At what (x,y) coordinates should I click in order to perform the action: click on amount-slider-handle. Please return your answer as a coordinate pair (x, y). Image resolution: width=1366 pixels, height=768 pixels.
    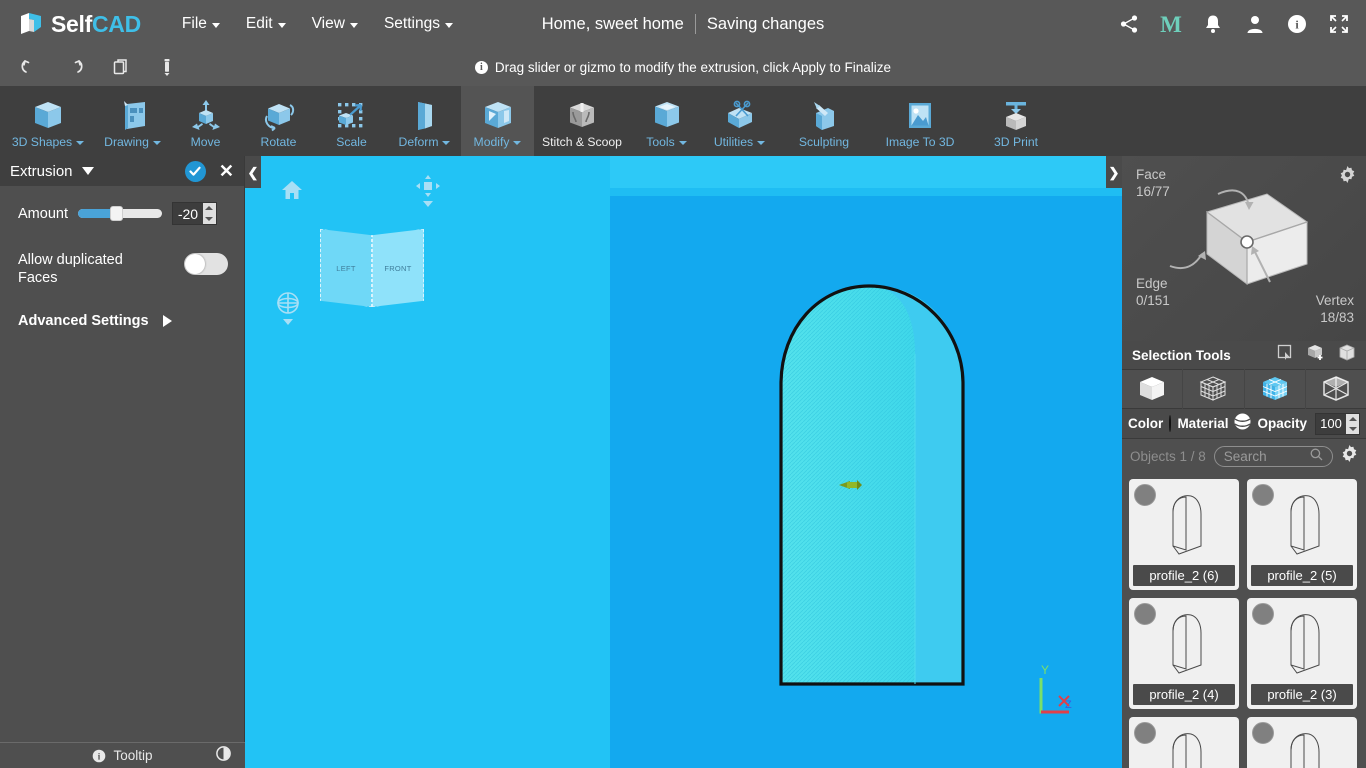
    Looking at the image, I should click on (116, 213).